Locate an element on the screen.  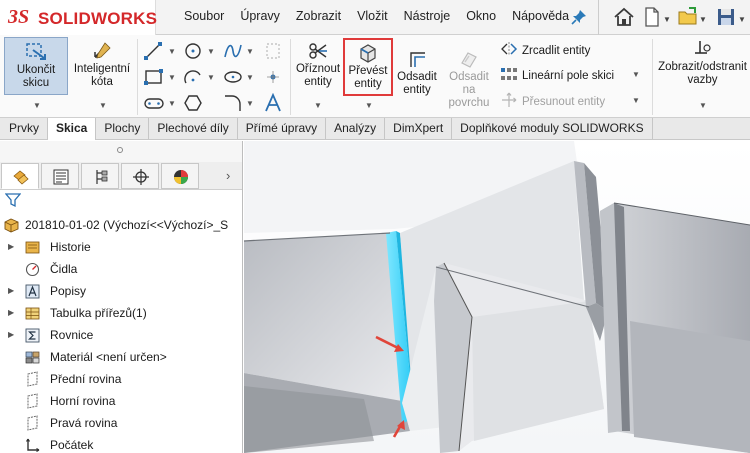
slot-tool-icon is located at coordinates (154, 103).